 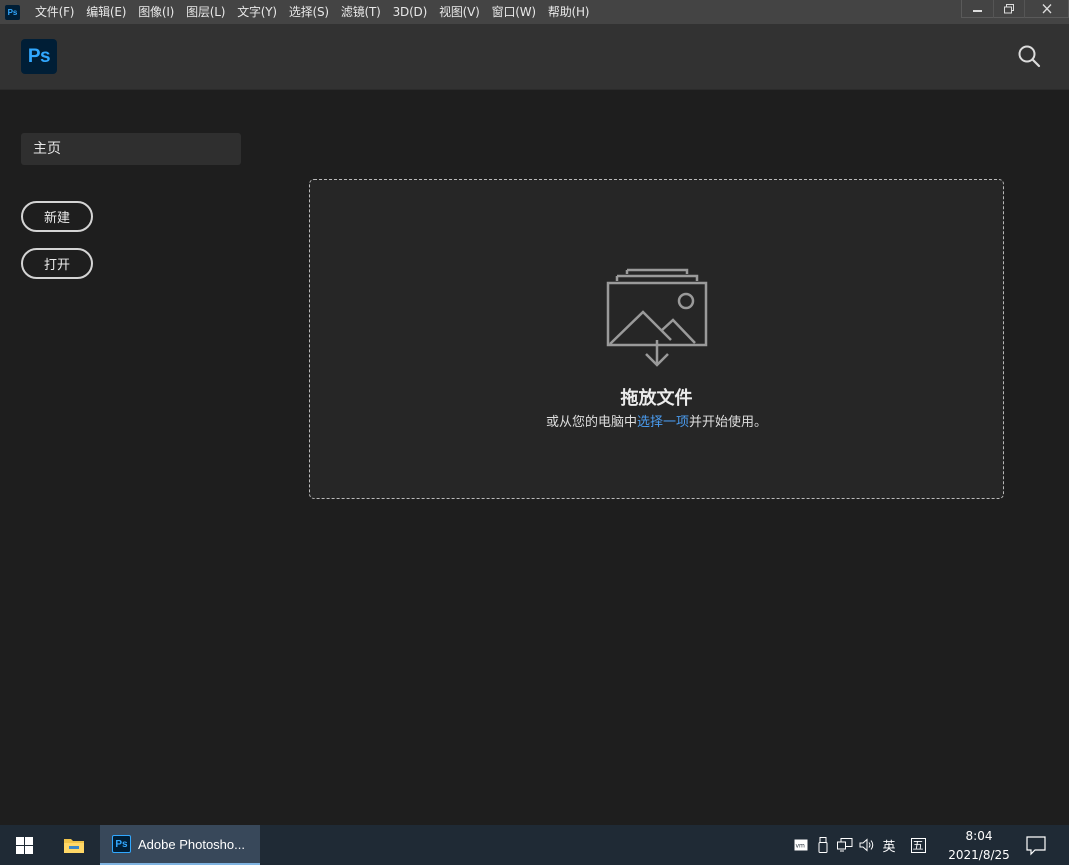 What do you see at coordinates (57, 263) in the screenshot?
I see `open-button: 打开` at bounding box center [57, 263].